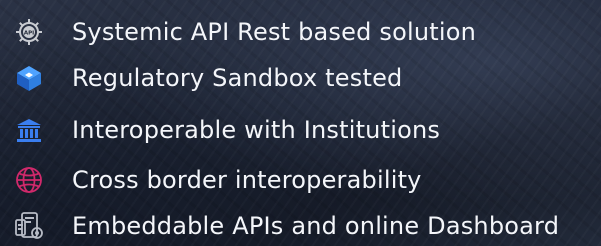 The height and width of the screenshot is (246, 601). Describe the element at coordinates (29, 180) in the screenshot. I see `globe-icon` at that location.